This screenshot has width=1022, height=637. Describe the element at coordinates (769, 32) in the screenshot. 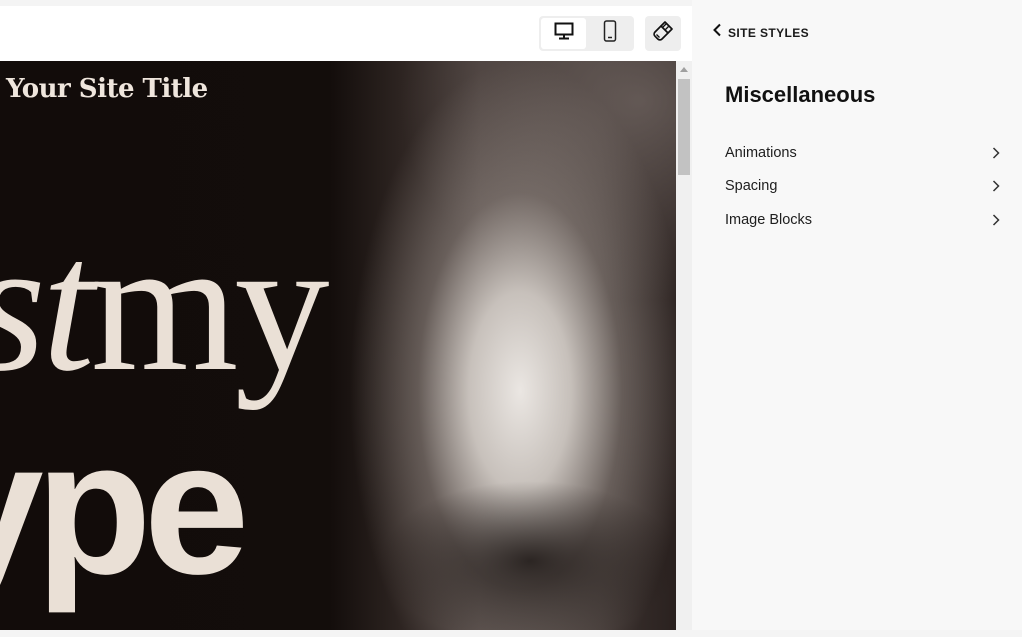

I see `back-label: SITE STYLES` at that location.